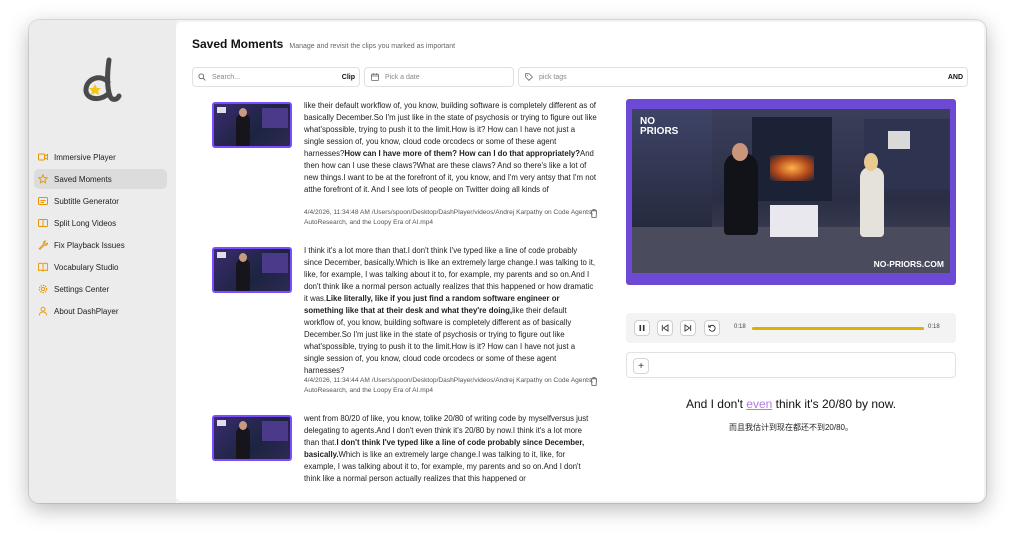 This screenshot has width=1016, height=541. What do you see at coordinates (759, 404) in the screenshot?
I see `subtitle-word-highlight: even` at bounding box center [759, 404].